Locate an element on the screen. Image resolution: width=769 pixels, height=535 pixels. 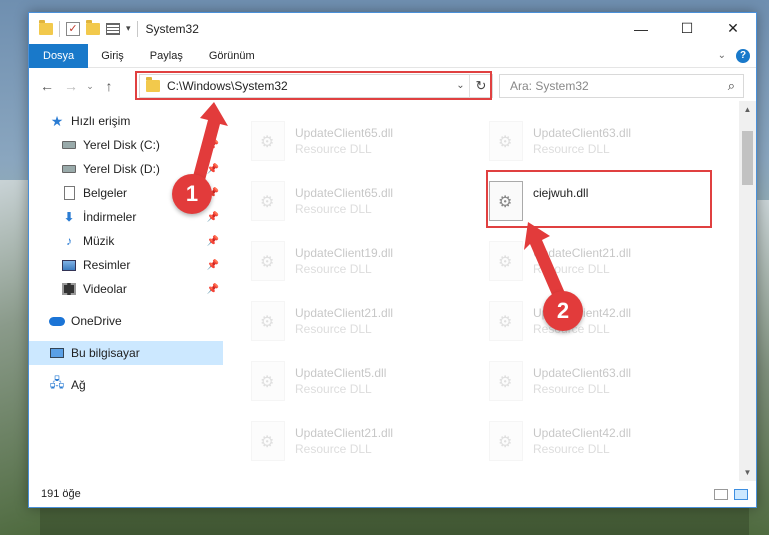
sidebar-item-music: ♪ Müzik 📌 is located at coordinates (126, 241).